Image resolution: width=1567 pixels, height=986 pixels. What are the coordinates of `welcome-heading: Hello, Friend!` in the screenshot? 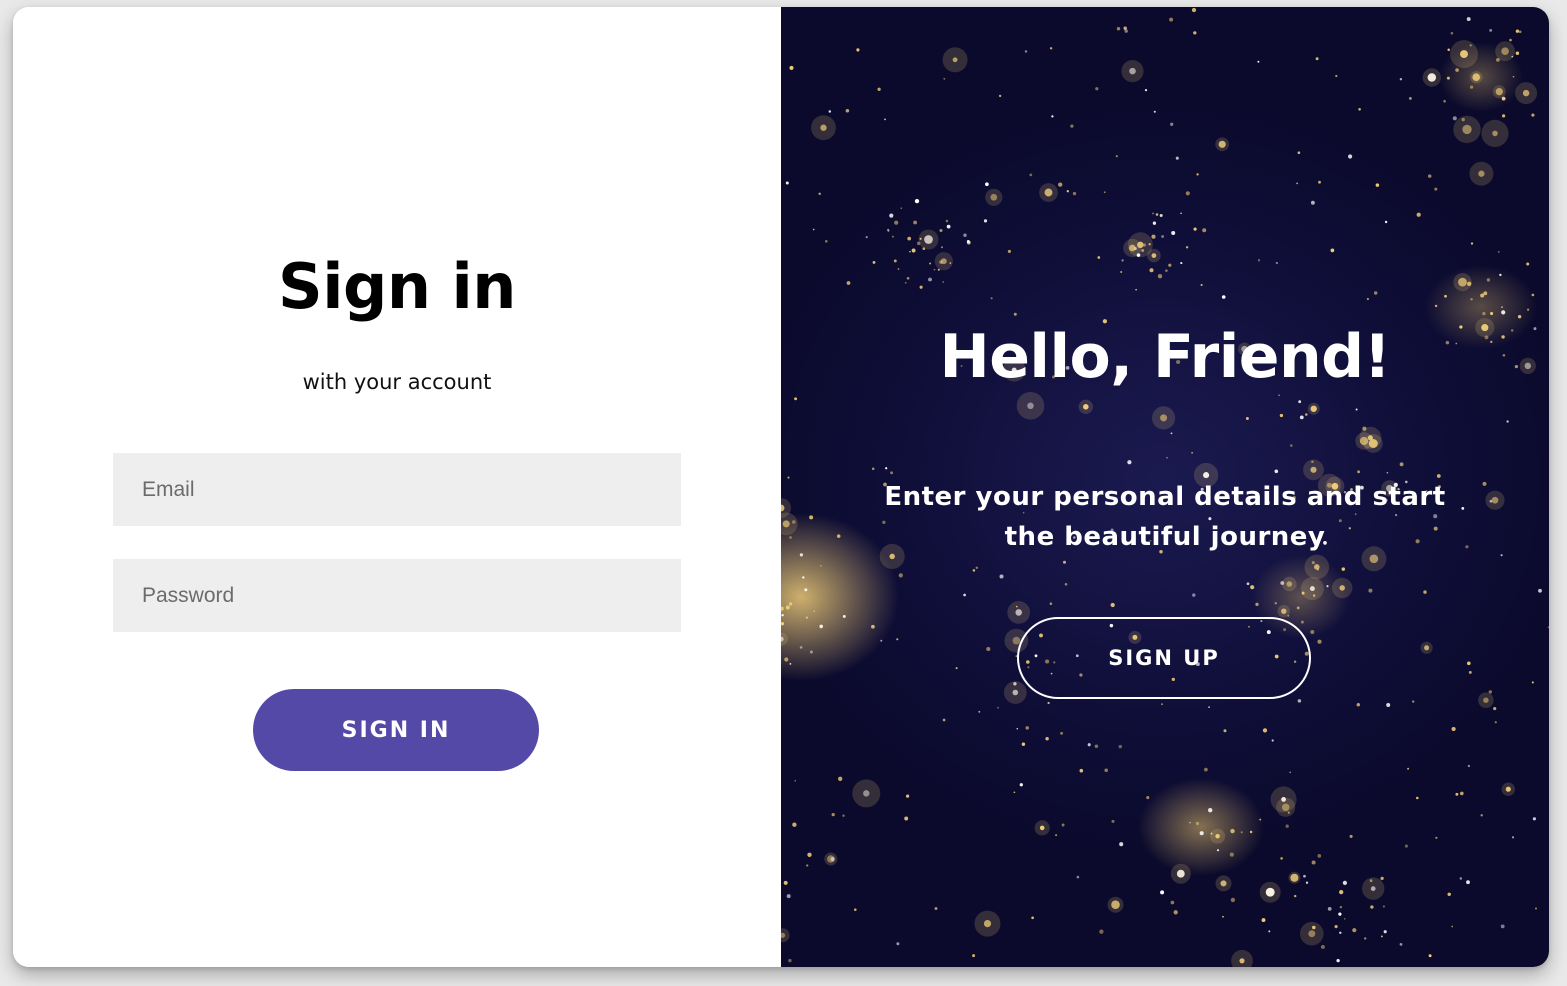 It's located at (1165, 357).